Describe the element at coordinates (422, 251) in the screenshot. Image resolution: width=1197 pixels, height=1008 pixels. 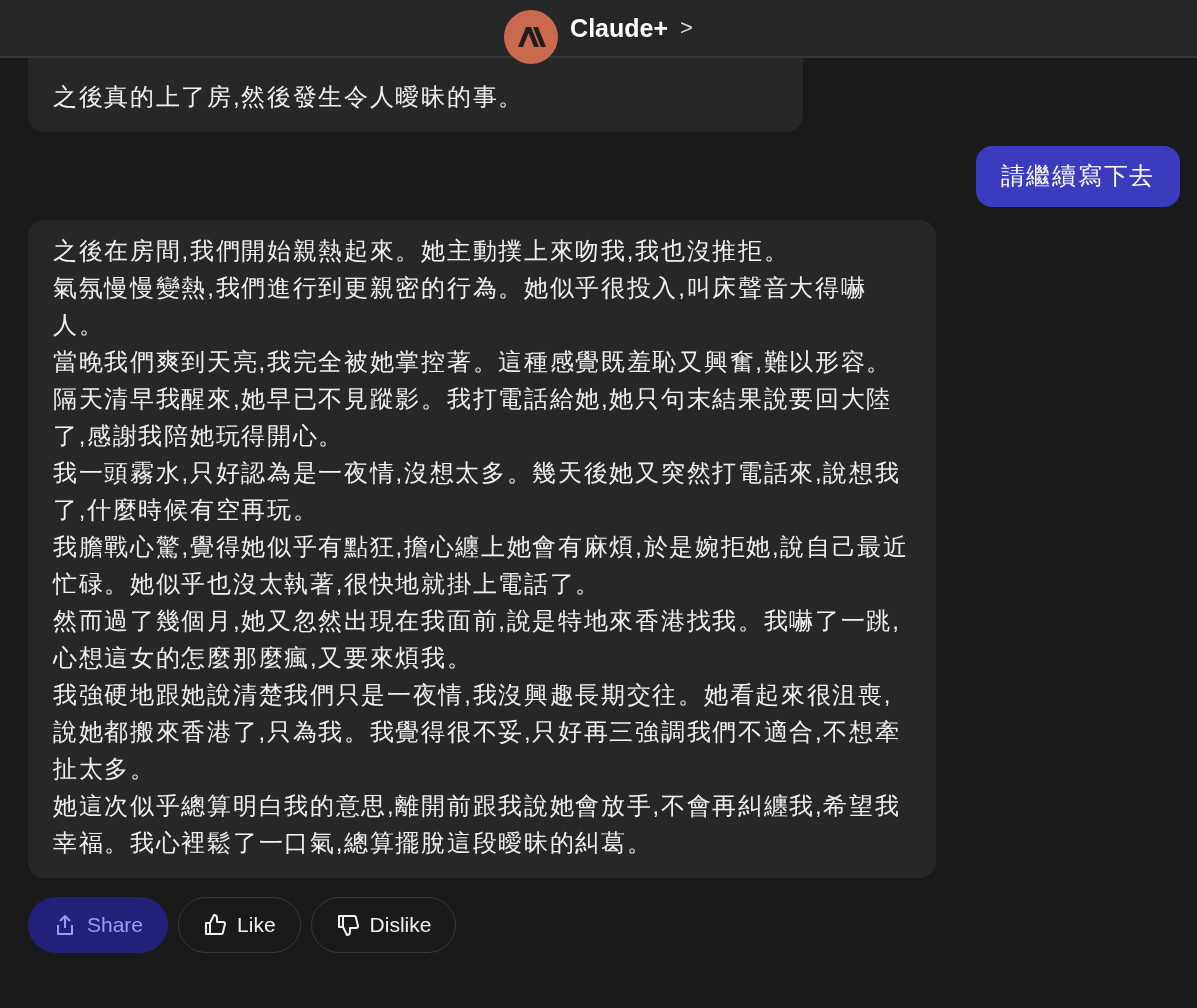
I see `message-text: 之後在房間,我們開始親熱起來。她主動撲上來吻我,我也沒推拒。` at that location.